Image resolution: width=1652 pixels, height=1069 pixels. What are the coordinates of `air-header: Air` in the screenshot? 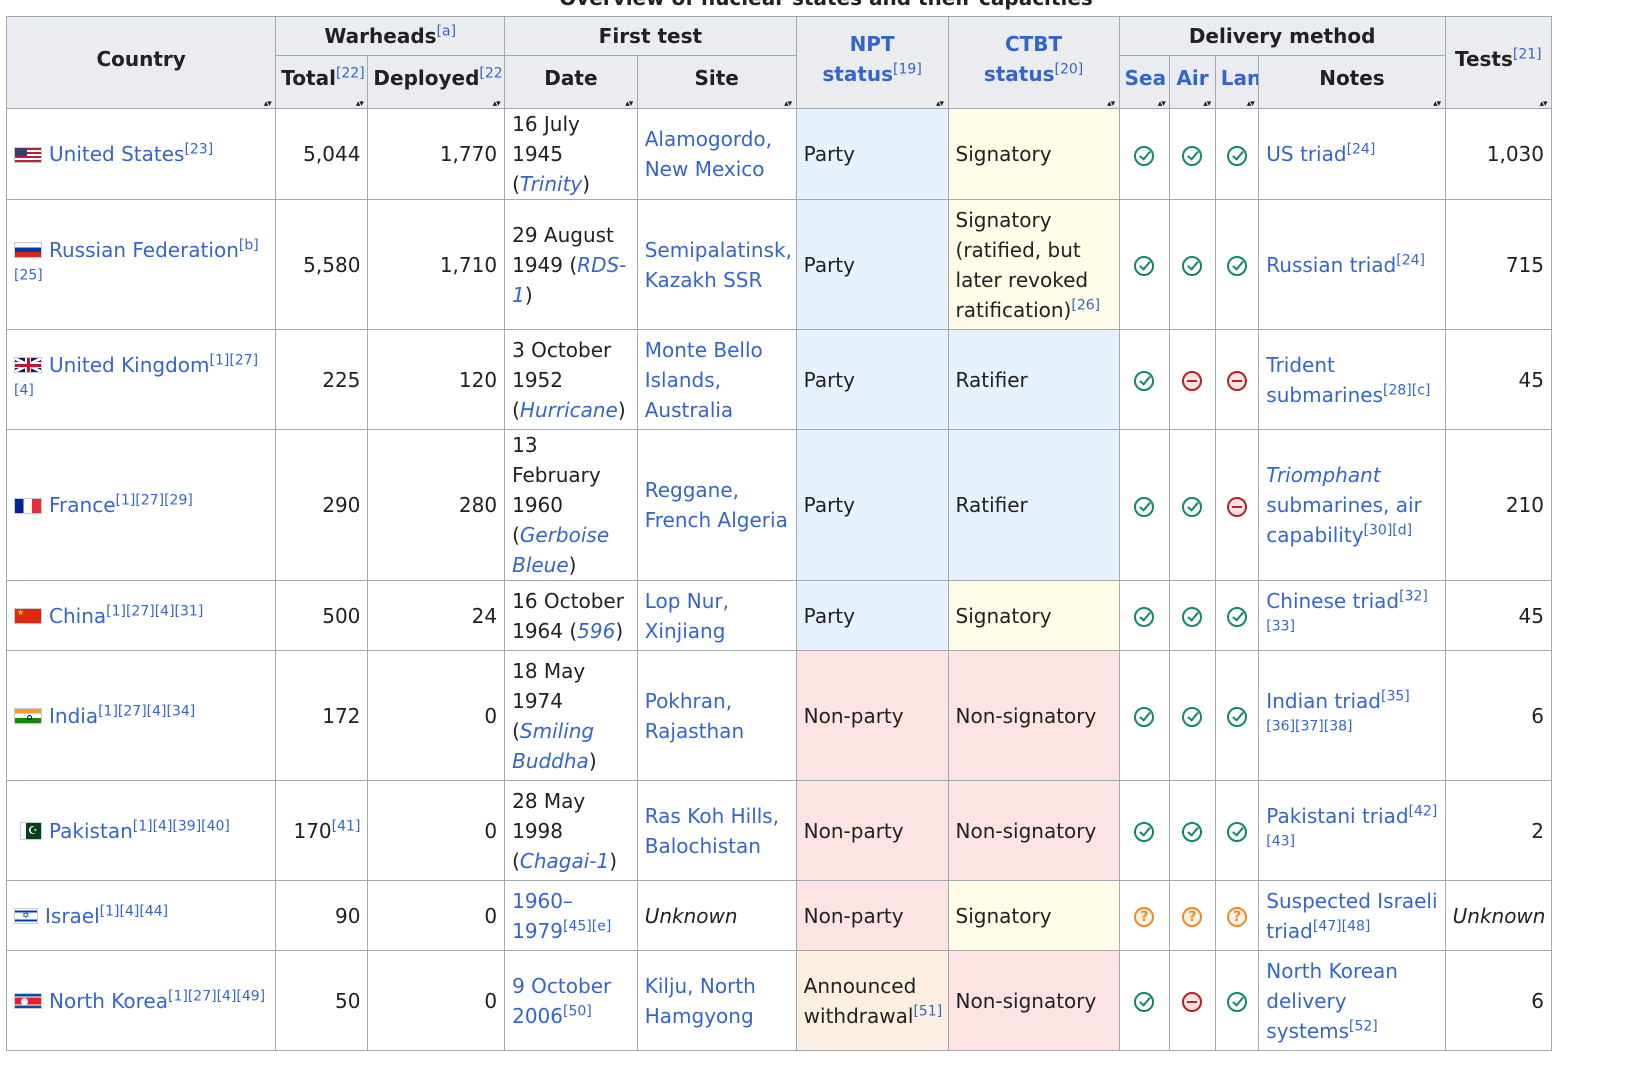 It's located at (1192, 82).